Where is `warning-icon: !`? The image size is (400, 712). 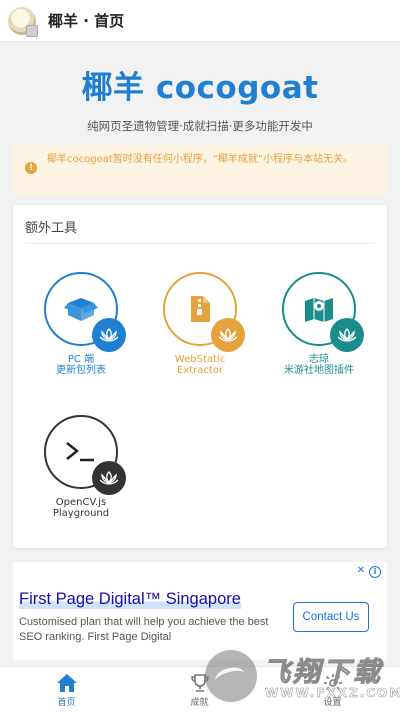 warning-icon: ! is located at coordinates (31, 168).